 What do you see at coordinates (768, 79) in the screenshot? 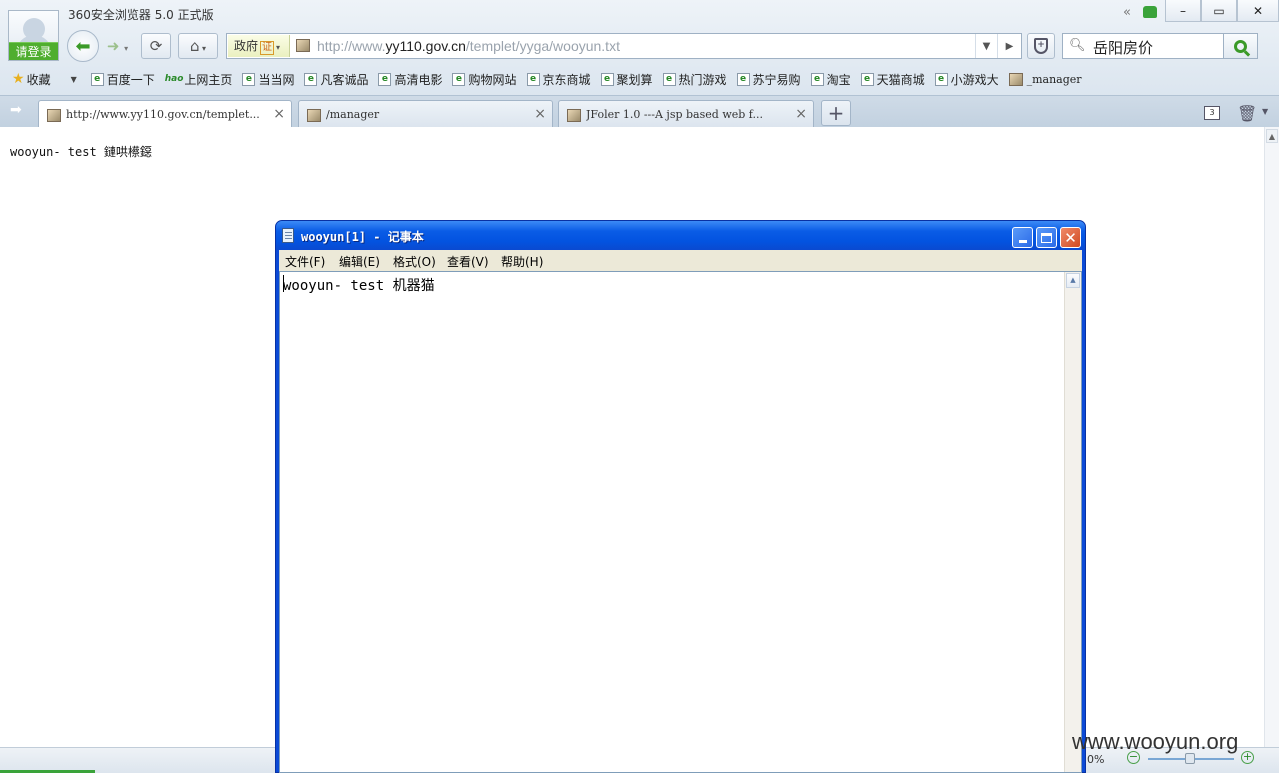
I see `favorite-item: e 苏宁易购` at bounding box center [768, 79].